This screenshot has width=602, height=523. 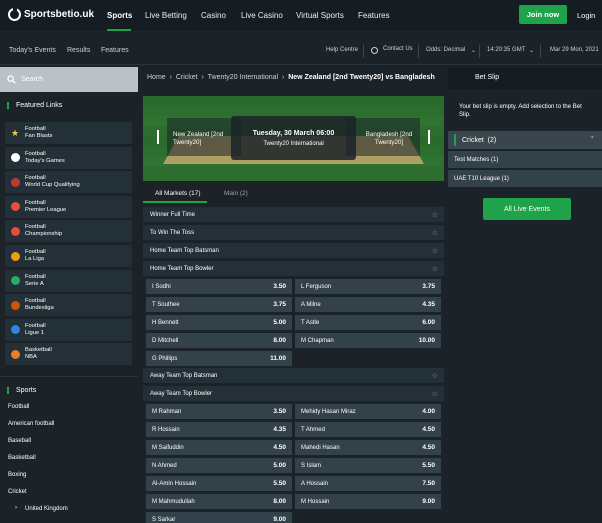 I want to click on sport-football: Football, so click(x=18, y=407).